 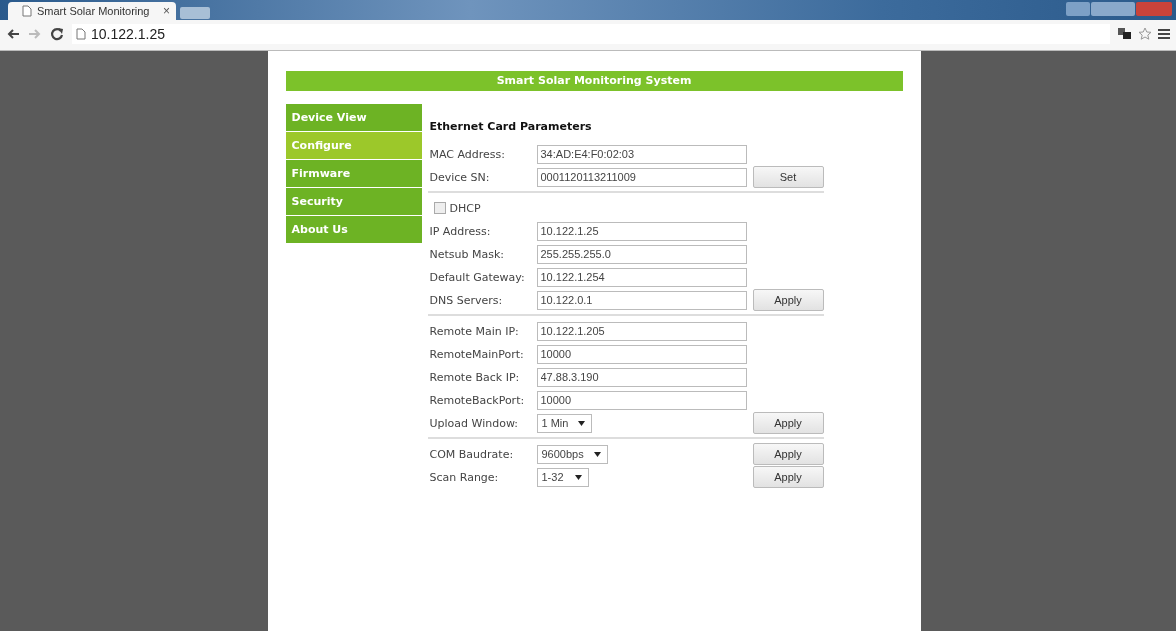 What do you see at coordinates (460, 231) in the screenshot?
I see `field-label: IP Address:` at bounding box center [460, 231].